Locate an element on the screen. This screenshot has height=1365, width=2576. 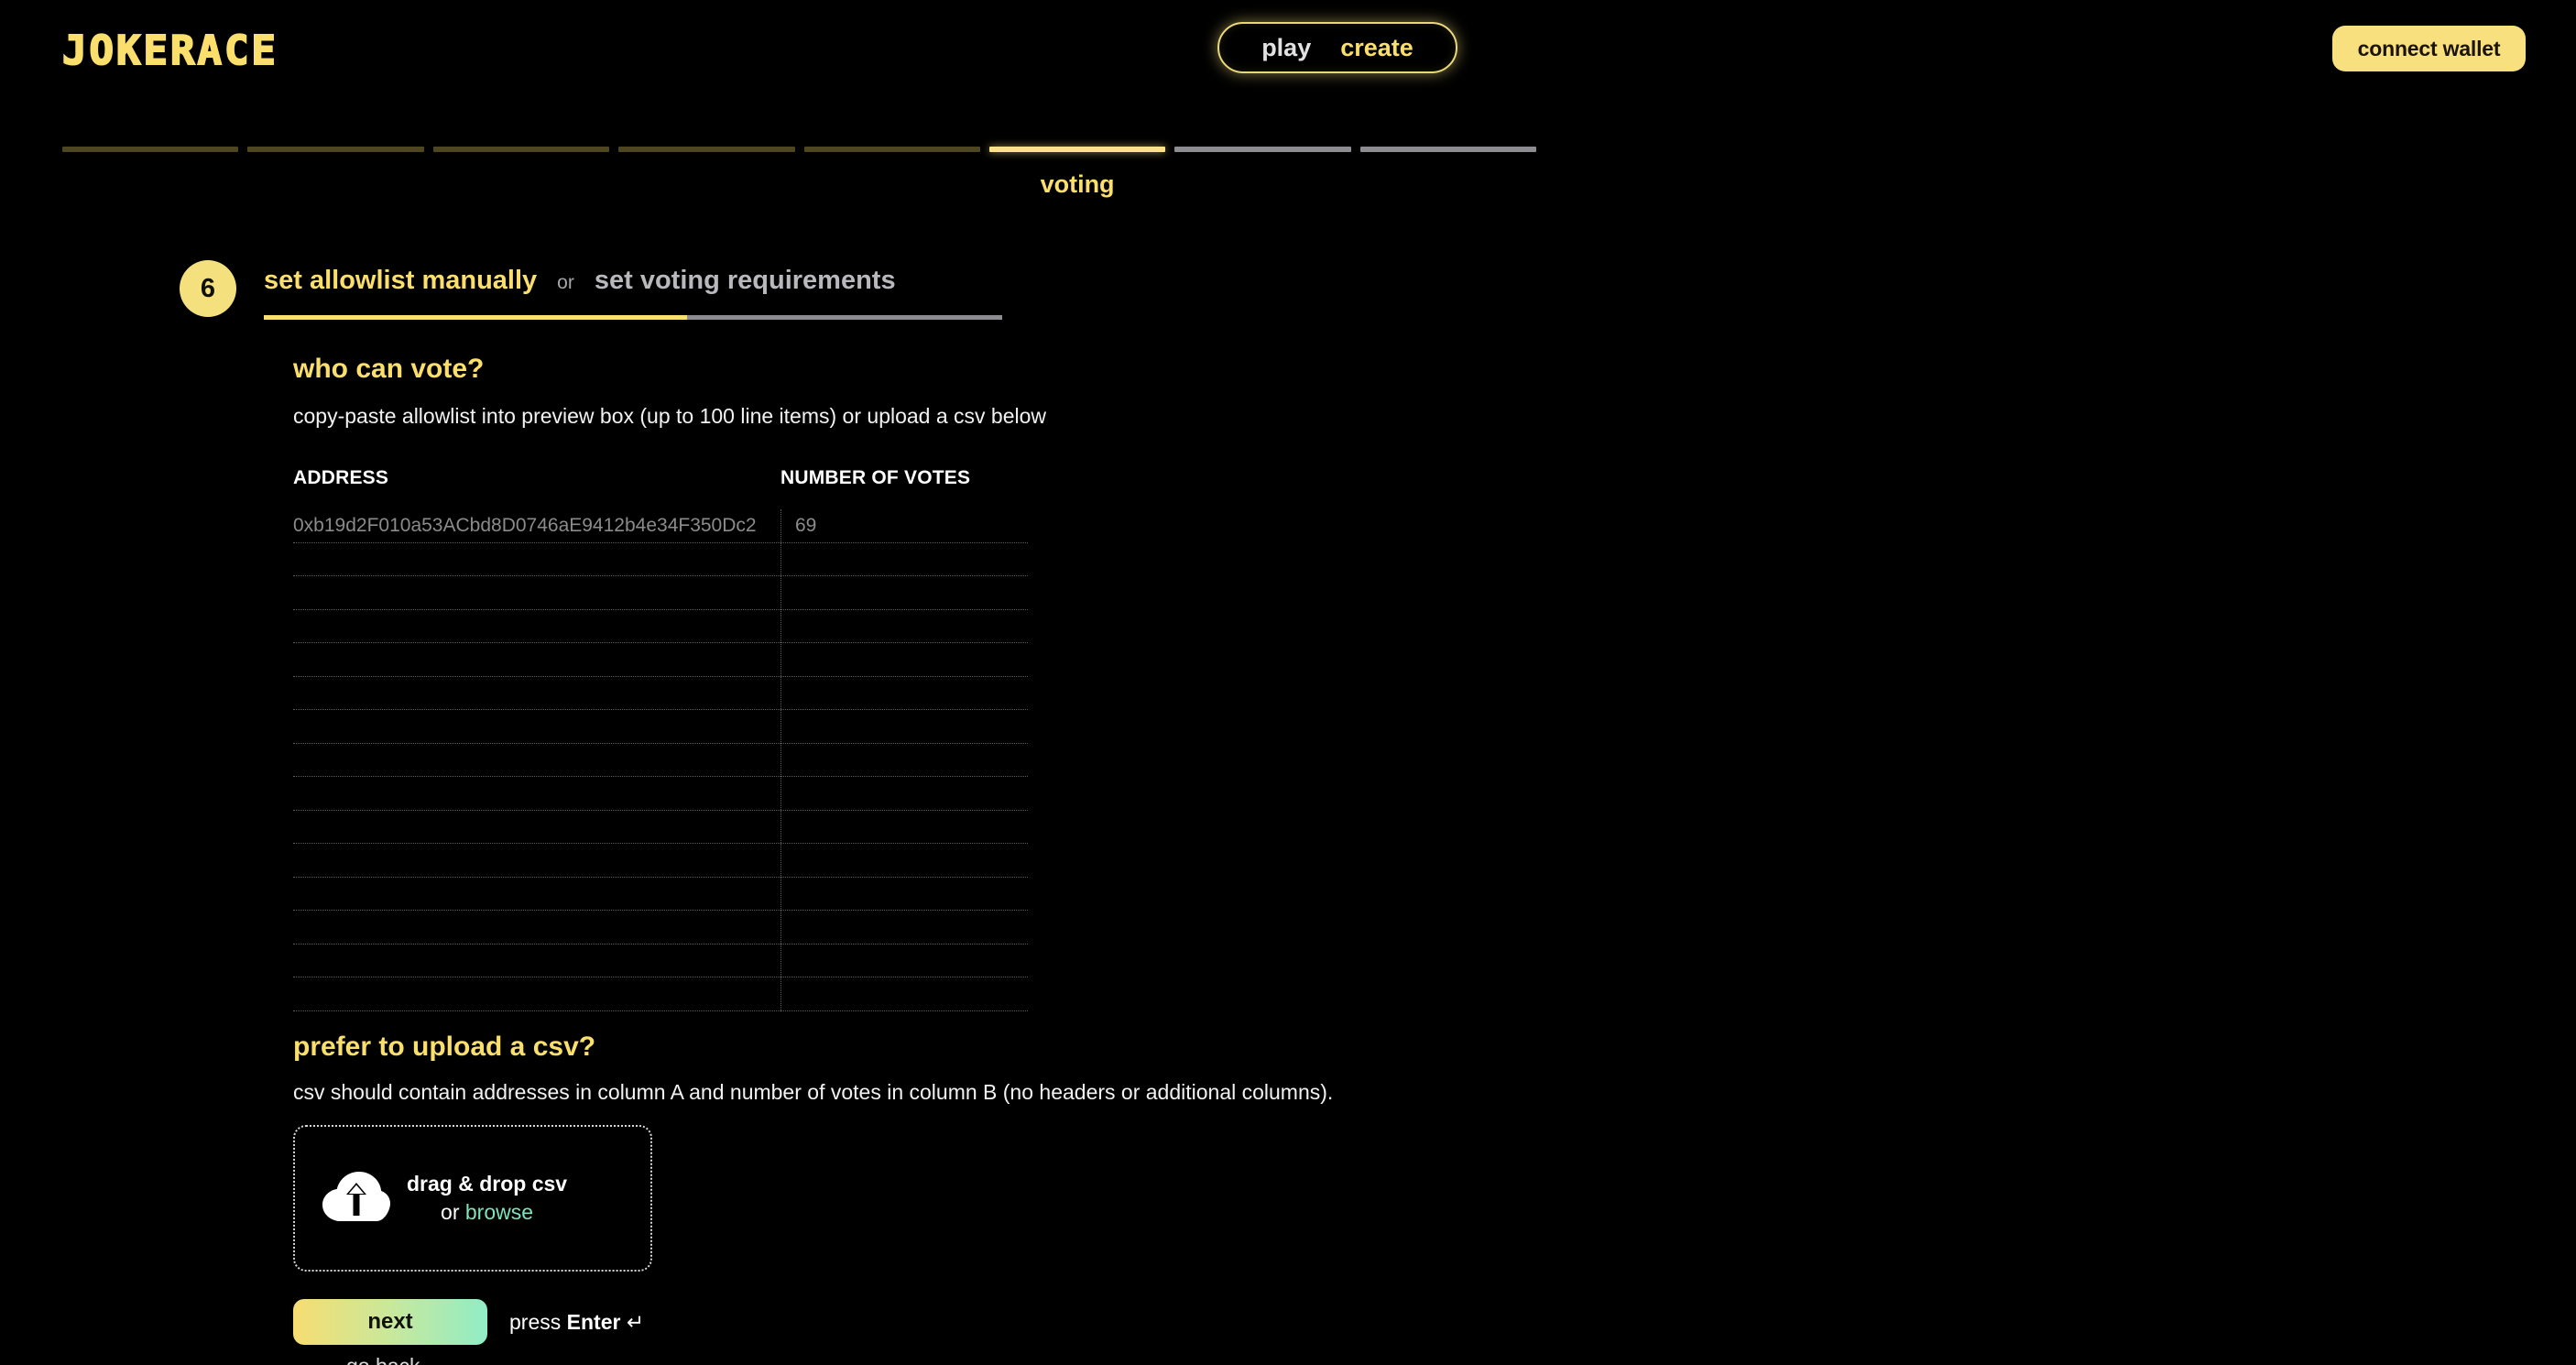
browse-link: browse is located at coordinates (499, 1212).